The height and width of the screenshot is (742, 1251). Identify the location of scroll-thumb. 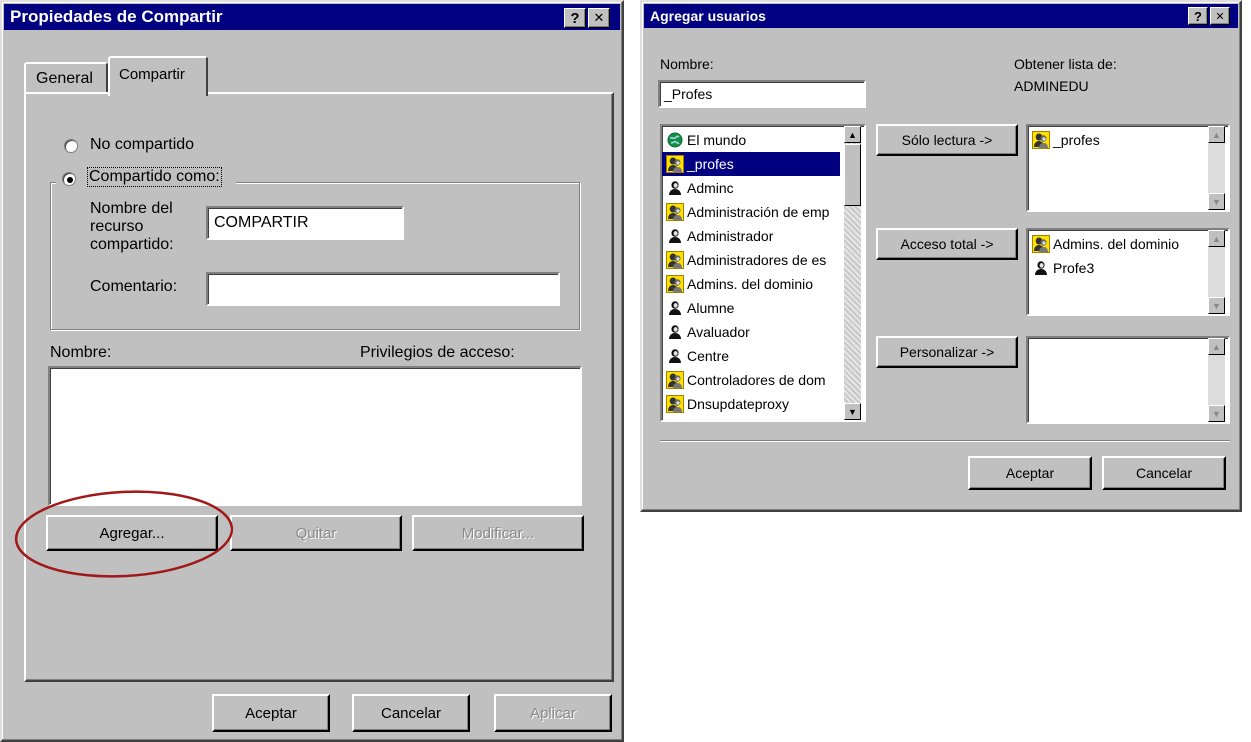
(852, 175).